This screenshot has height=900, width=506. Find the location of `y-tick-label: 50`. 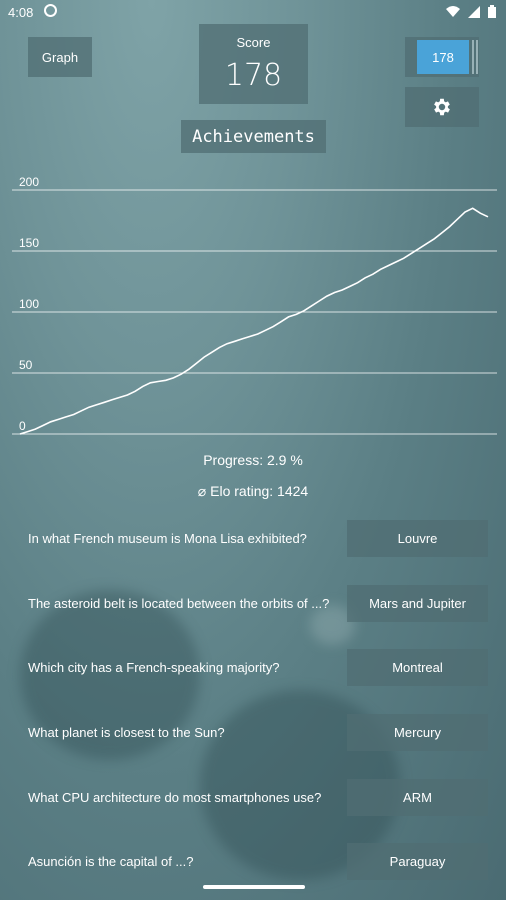

y-tick-label: 50 is located at coordinates (26, 365).